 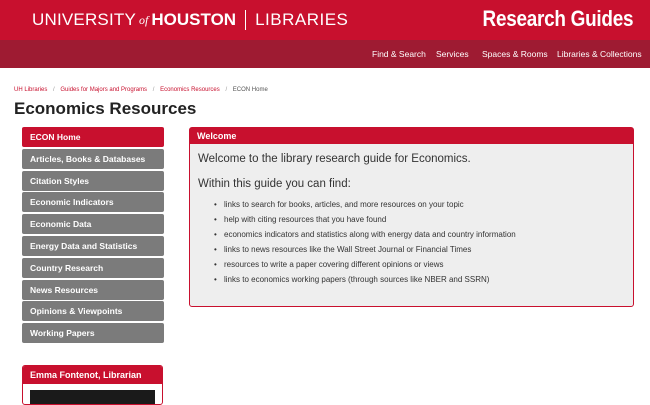 I want to click on librarian-photo, so click(x=92, y=397).